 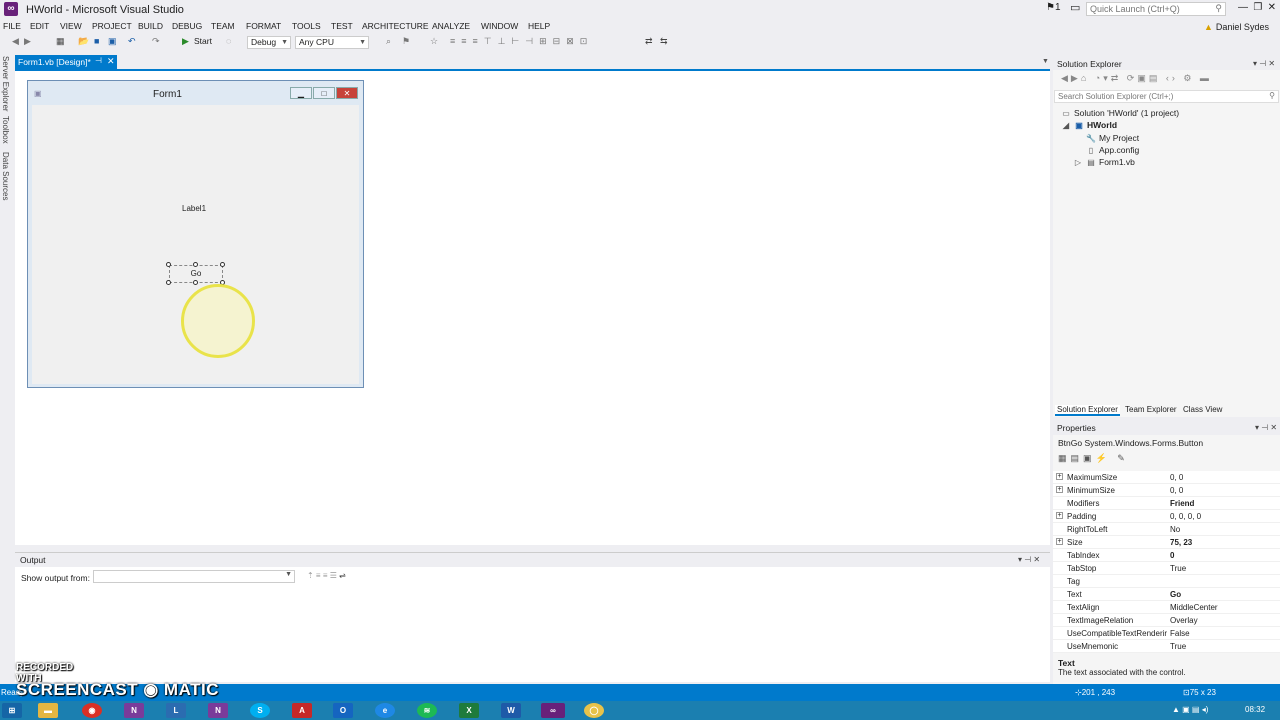 What do you see at coordinates (1166, 79) in the screenshot?
I see `solution-explorer-toolbar: ◀▶⌂ ◔▾⇄ ⟳▣▤ ‹› ⚙ ▬` at bounding box center [1166, 79].